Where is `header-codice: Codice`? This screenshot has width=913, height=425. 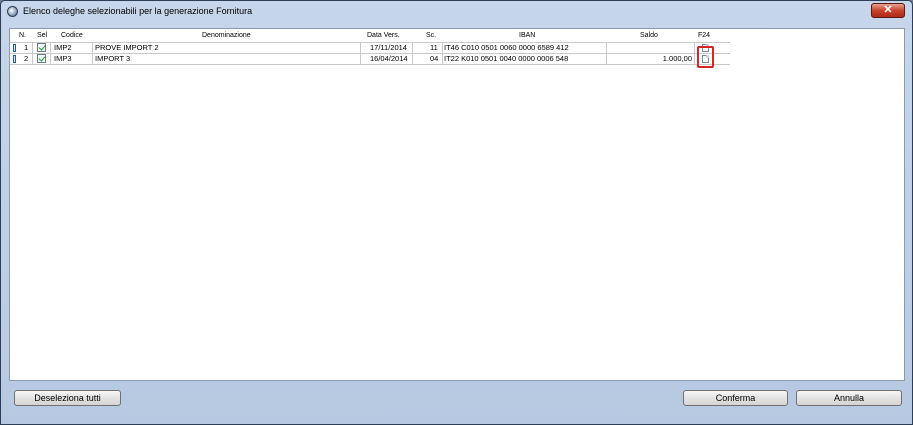
header-codice: Codice is located at coordinates (72, 35).